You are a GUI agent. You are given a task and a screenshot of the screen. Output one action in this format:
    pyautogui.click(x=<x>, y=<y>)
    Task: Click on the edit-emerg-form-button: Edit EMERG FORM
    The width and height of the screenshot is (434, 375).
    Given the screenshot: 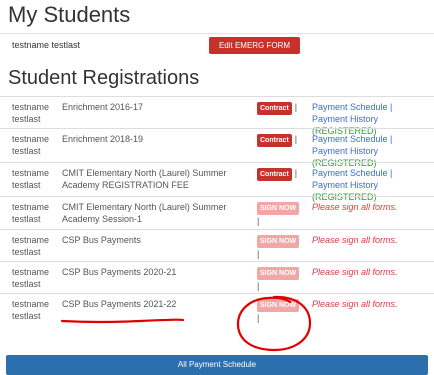 What is the action you would take?
    pyautogui.click(x=254, y=45)
    